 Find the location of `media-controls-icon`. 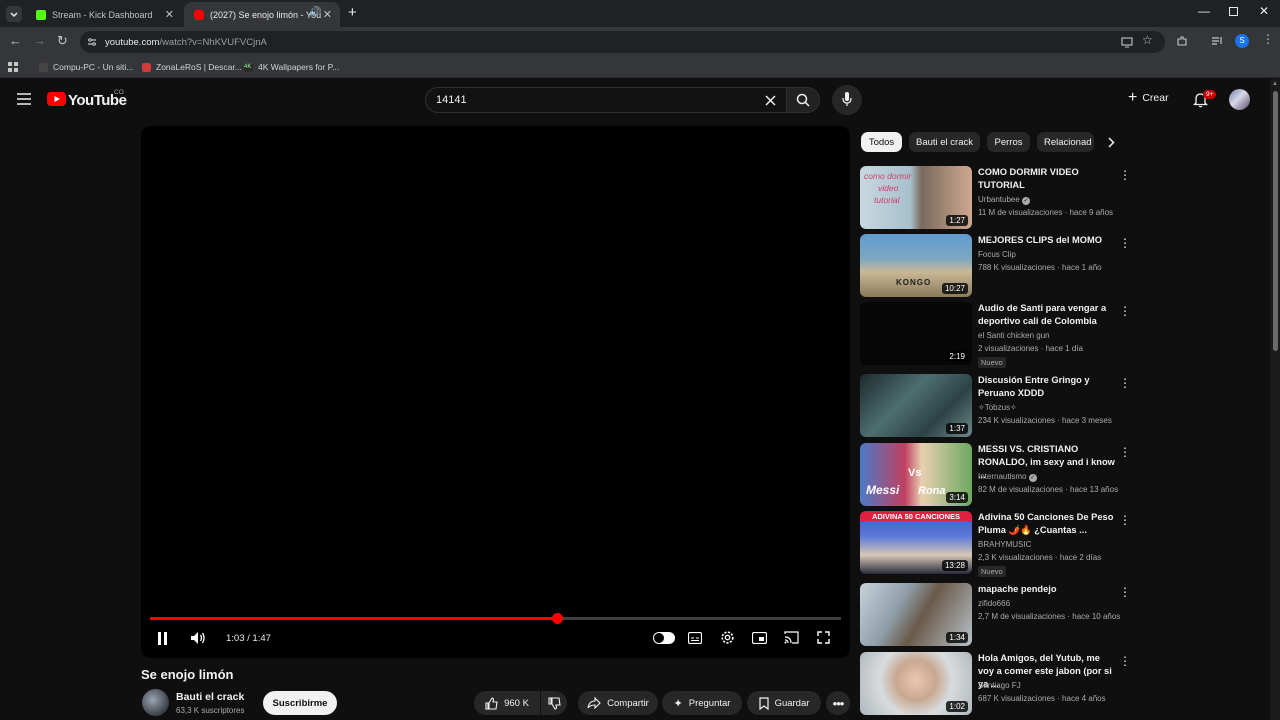

media-controls-icon is located at coordinates (1217, 41).